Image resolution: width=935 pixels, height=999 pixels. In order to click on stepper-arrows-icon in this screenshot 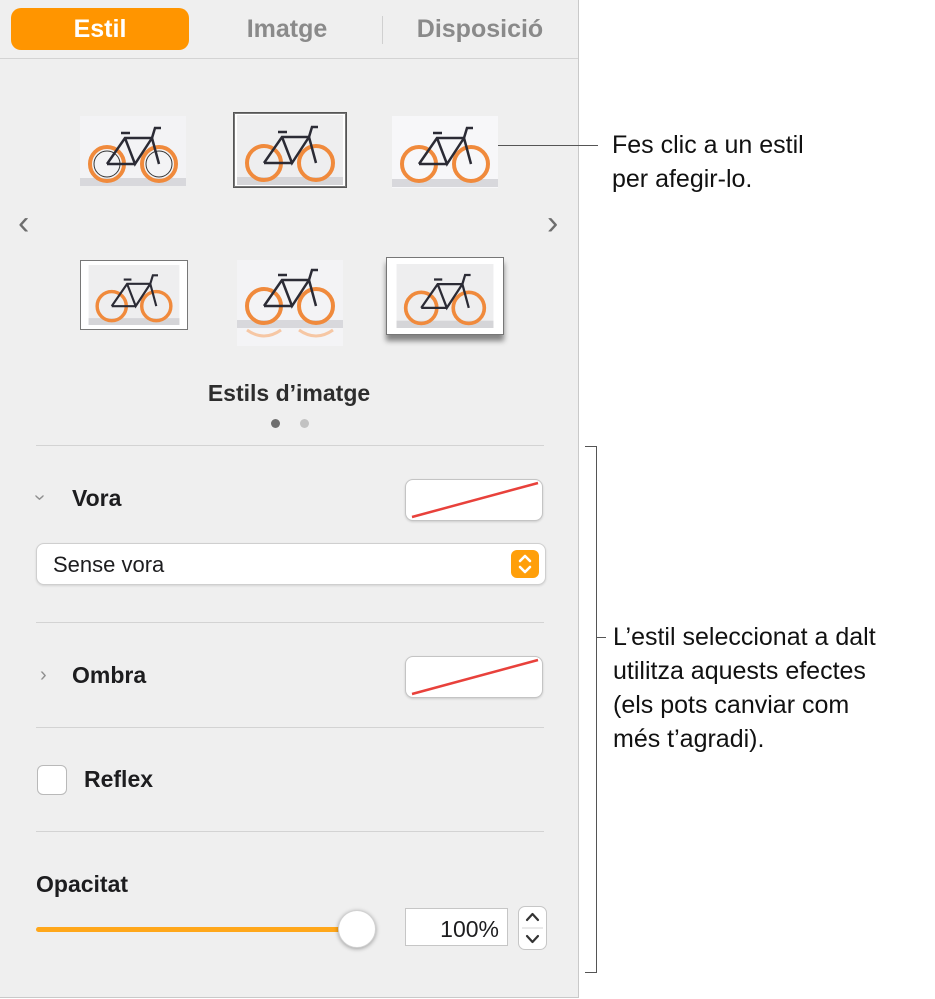, I will do `click(532, 928)`.